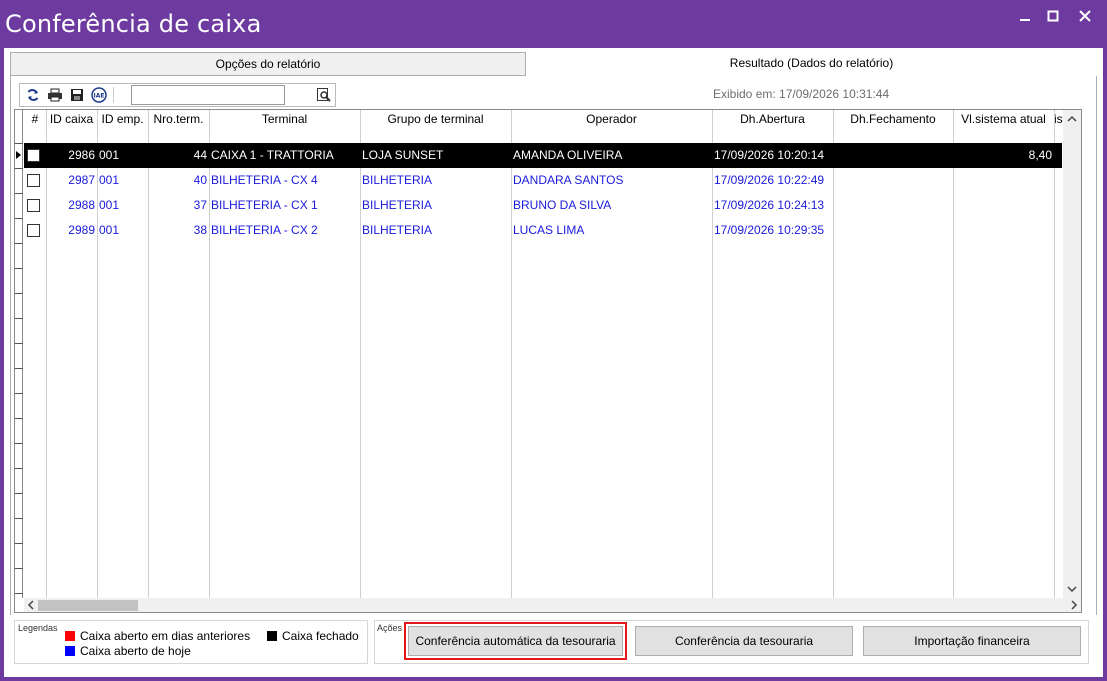  I want to click on tab-opcoes-relatorio: Opções do relatório, so click(268, 64).